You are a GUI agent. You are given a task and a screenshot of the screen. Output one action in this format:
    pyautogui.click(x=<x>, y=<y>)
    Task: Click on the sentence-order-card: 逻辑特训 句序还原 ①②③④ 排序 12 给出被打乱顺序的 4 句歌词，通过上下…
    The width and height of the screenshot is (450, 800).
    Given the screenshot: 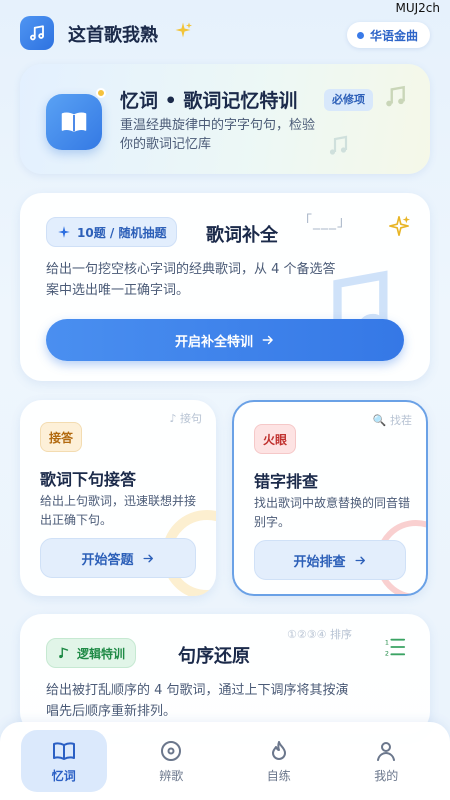 What is the action you would take?
    pyautogui.click(x=225, y=674)
    